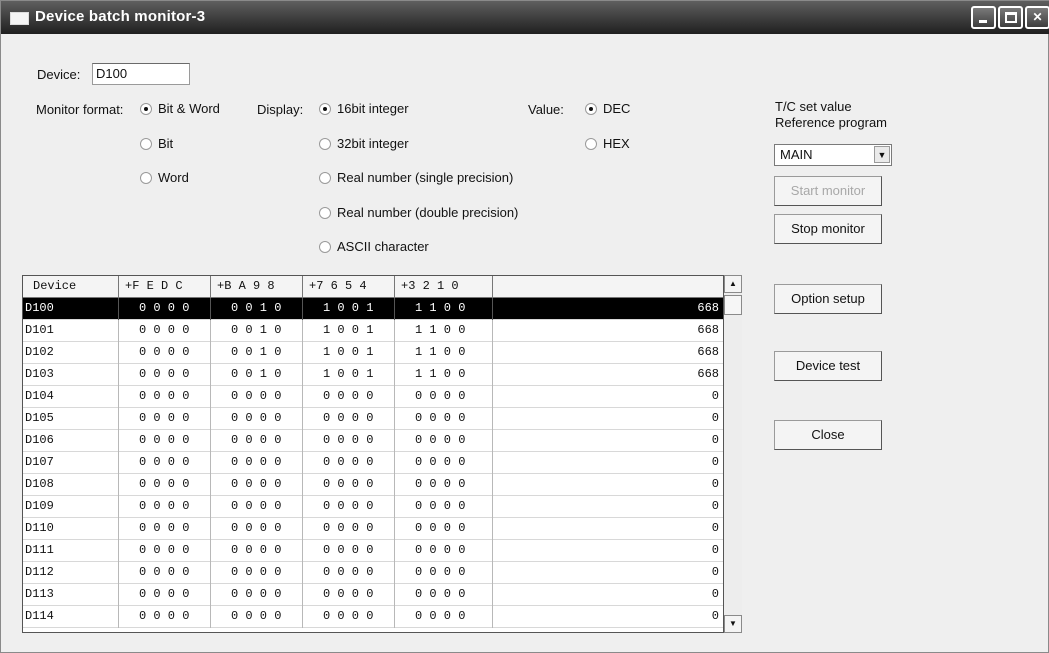 Image resolution: width=1049 pixels, height=653 pixels. What do you see at coordinates (733, 284) in the screenshot?
I see `scroll-up-button: ▲` at bounding box center [733, 284].